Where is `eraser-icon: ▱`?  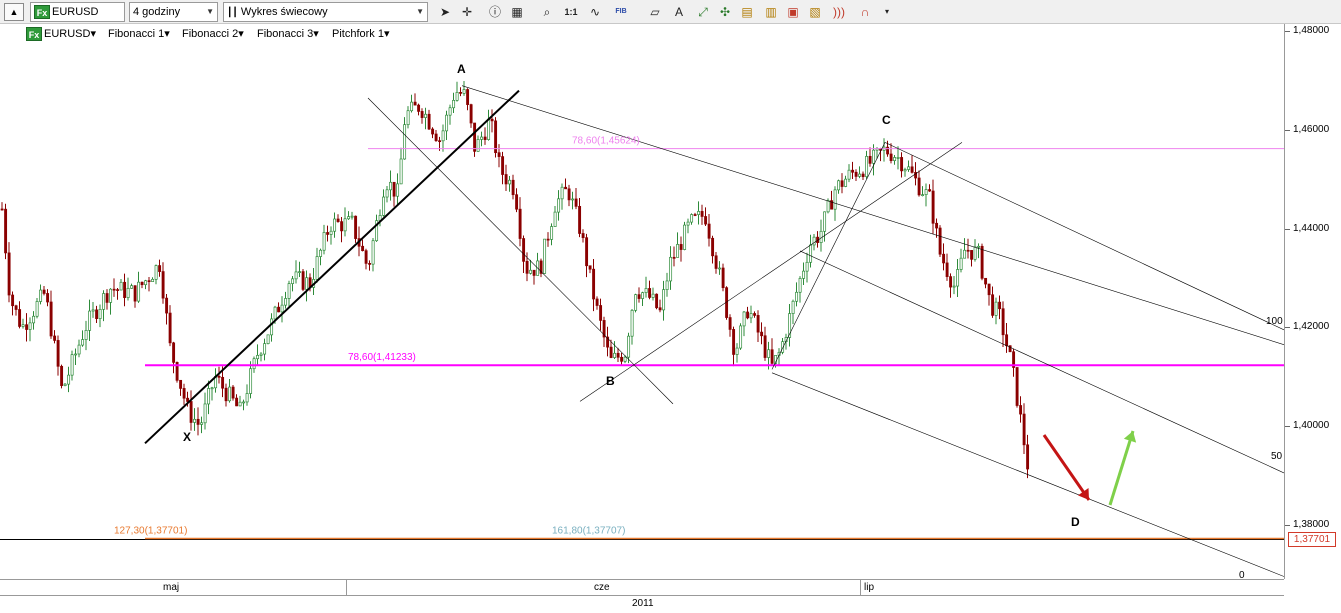 eraser-icon: ▱ is located at coordinates (655, 12).